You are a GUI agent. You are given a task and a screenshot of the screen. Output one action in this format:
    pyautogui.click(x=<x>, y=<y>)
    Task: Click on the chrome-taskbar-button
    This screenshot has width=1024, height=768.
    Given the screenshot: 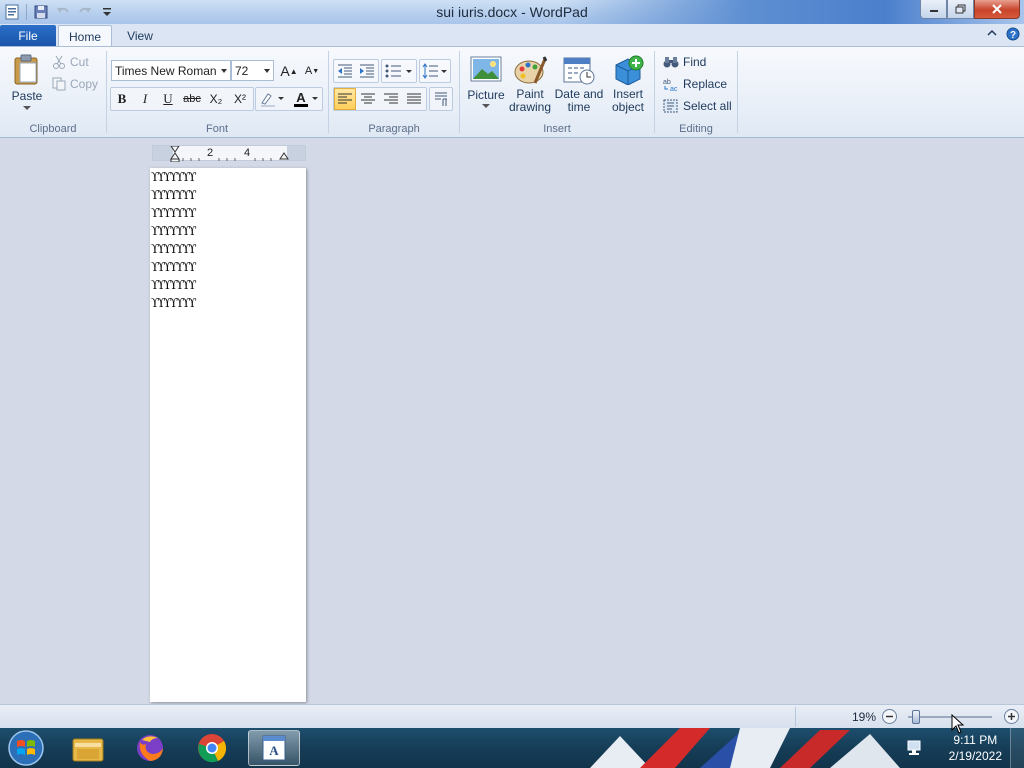 What is the action you would take?
    pyautogui.click(x=212, y=748)
    